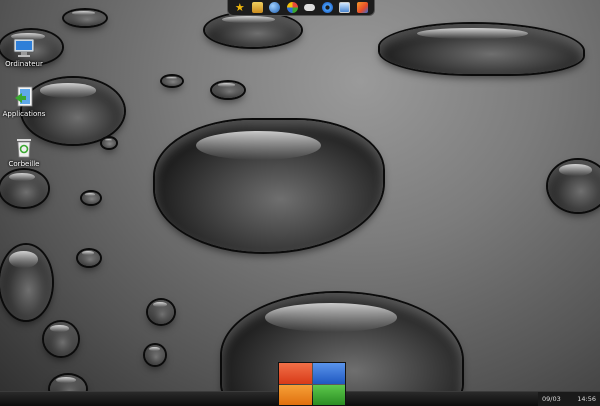  I want to click on star-icon: ★, so click(239, 7).